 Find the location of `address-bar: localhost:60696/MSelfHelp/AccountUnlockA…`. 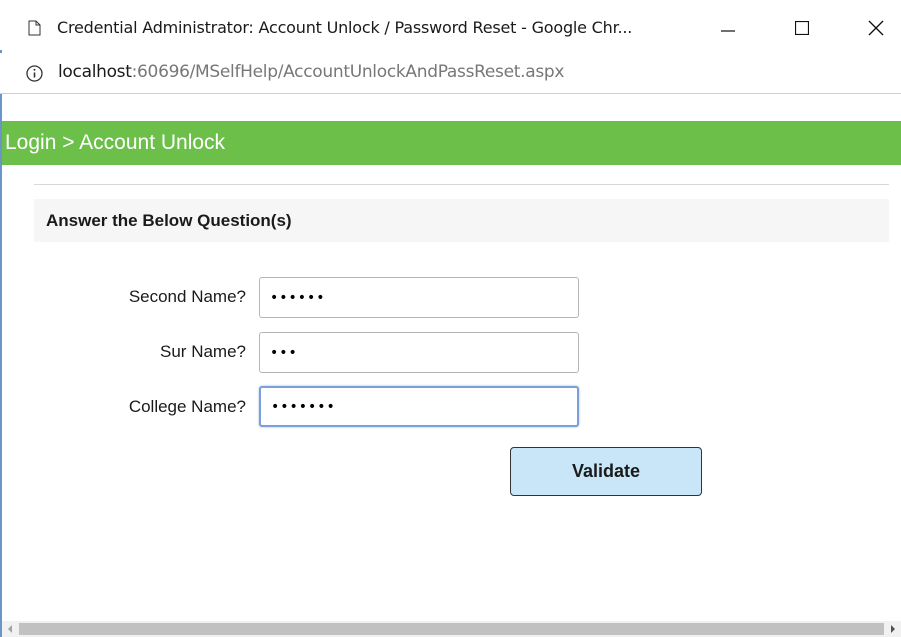

address-bar: localhost:60696/MSelfHelp/AccountUnlockA… is located at coordinates (450, 73).